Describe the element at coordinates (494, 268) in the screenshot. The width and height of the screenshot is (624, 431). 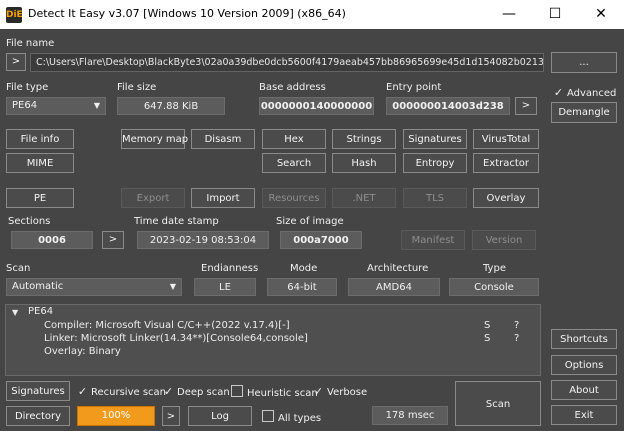
I see `type-label: Type` at that location.